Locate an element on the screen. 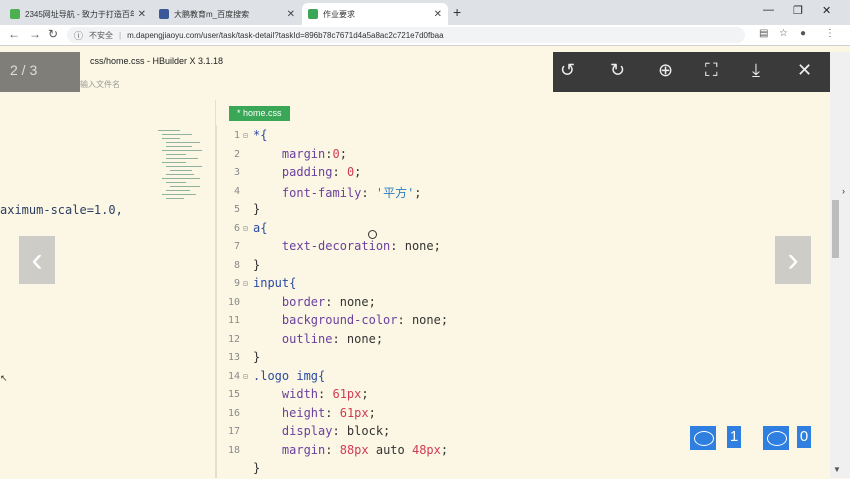 Image resolution: width=850 pixels, height=479 pixels. code-line: 5} is located at coordinates (516, 211).